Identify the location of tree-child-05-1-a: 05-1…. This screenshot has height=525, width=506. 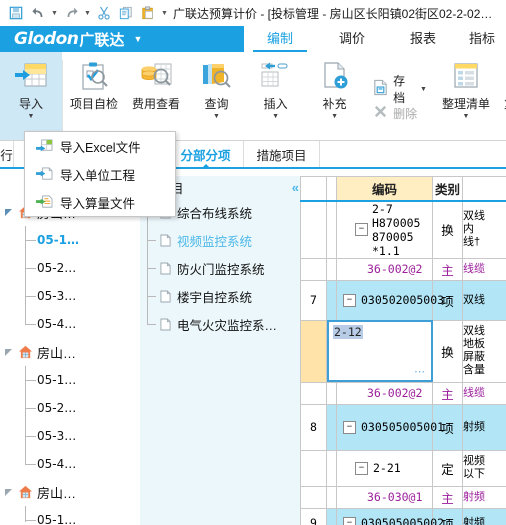
(70, 240).